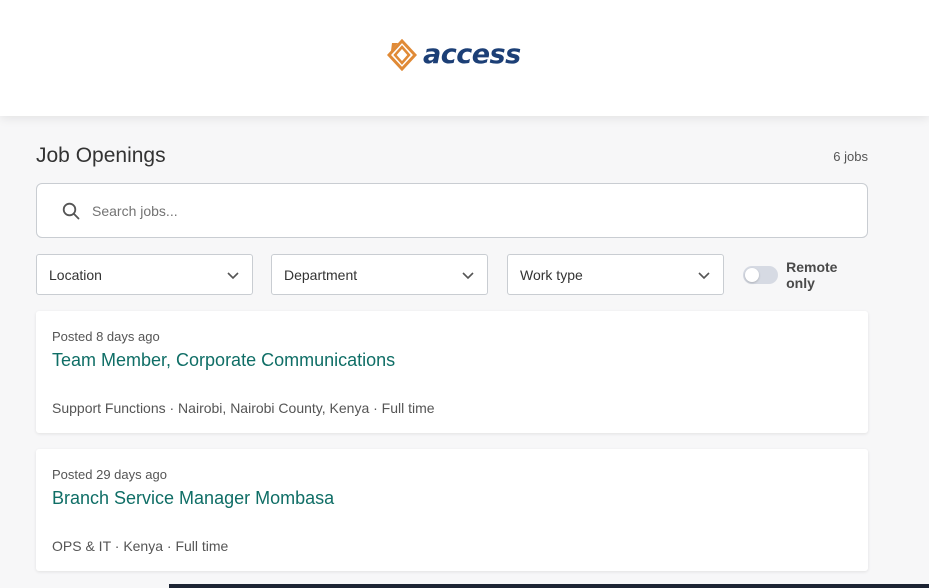  Describe the element at coordinates (109, 474) in the screenshot. I see `job-posted-date: Posted 29 days ago` at that location.